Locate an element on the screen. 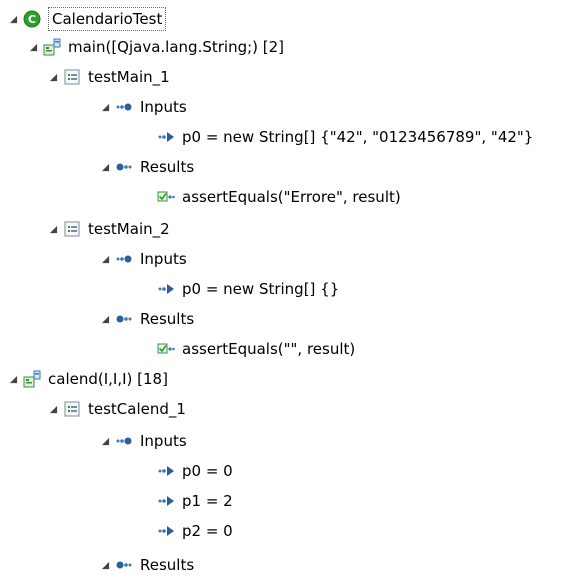 The width and height of the screenshot is (582, 580). tree-node-label: testMain_1 is located at coordinates (129, 77).